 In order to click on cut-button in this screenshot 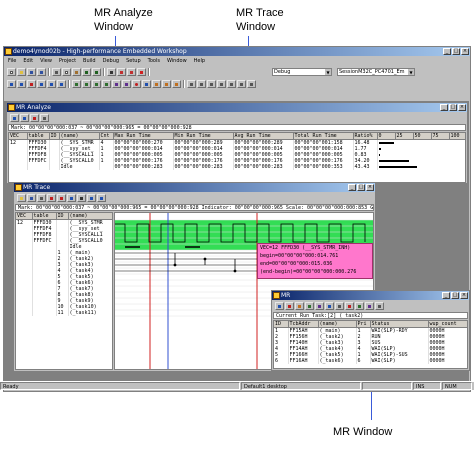, I will do `click(56, 71)`.